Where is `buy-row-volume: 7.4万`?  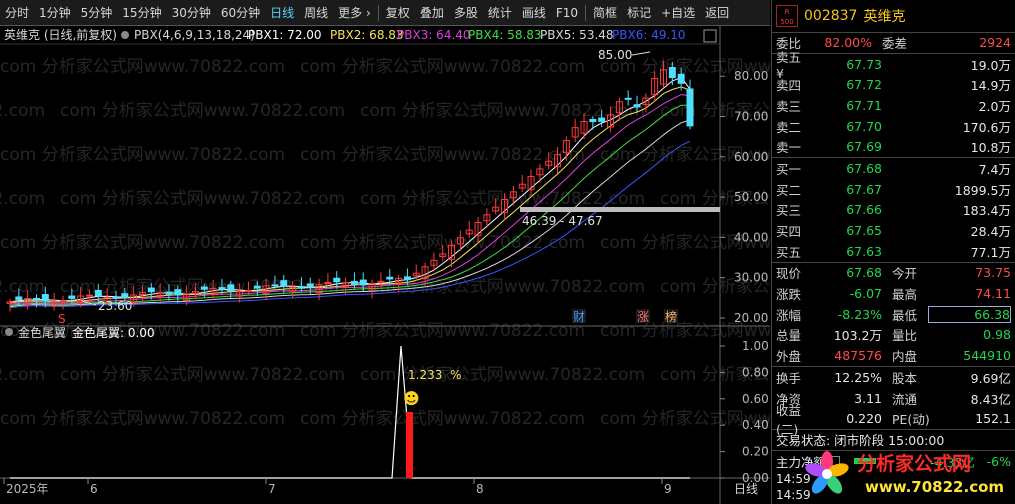 buy-row-volume: 7.4万 is located at coordinates (994, 169).